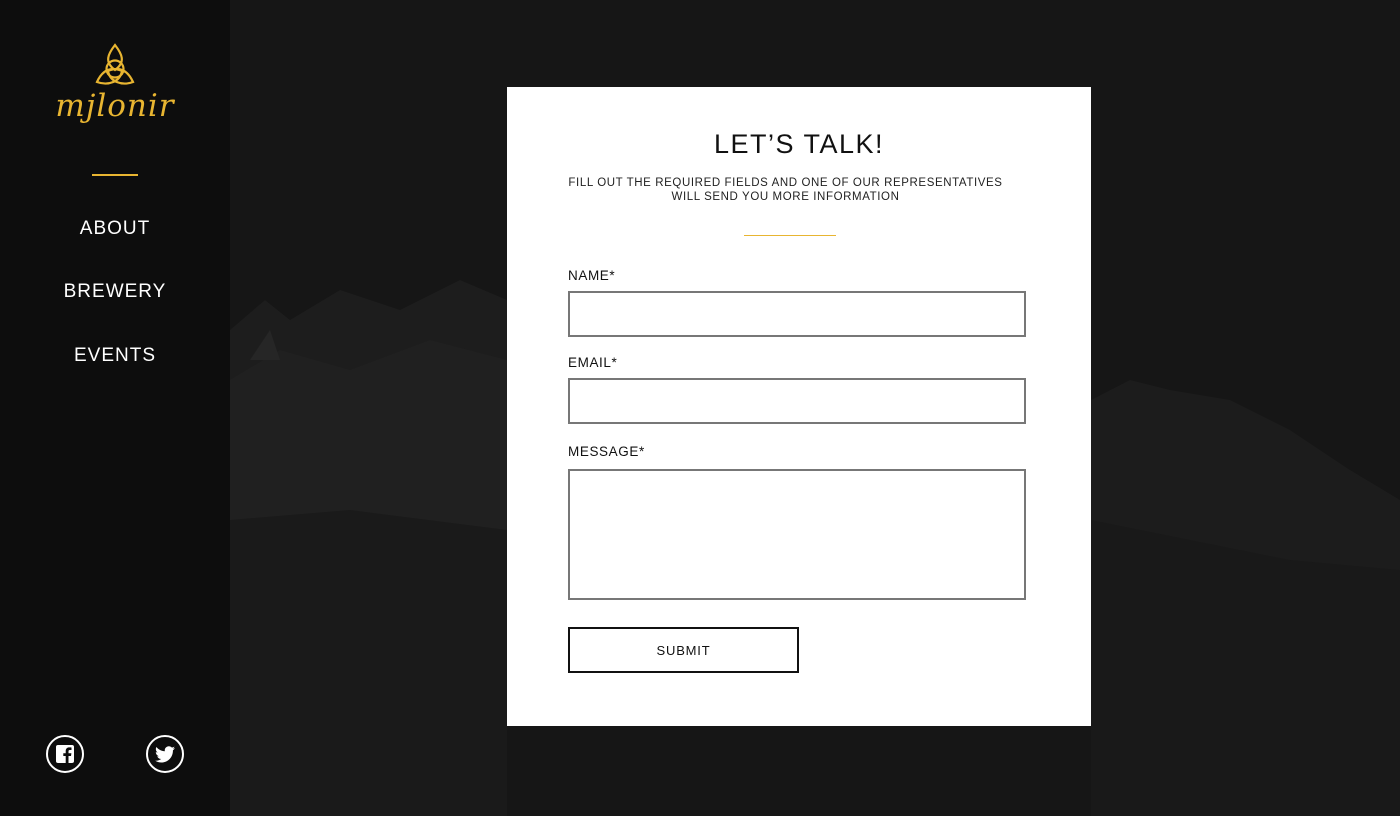 The height and width of the screenshot is (816, 1400). Describe the element at coordinates (683, 650) in the screenshot. I see `submit-button: SUBMIT` at that location.